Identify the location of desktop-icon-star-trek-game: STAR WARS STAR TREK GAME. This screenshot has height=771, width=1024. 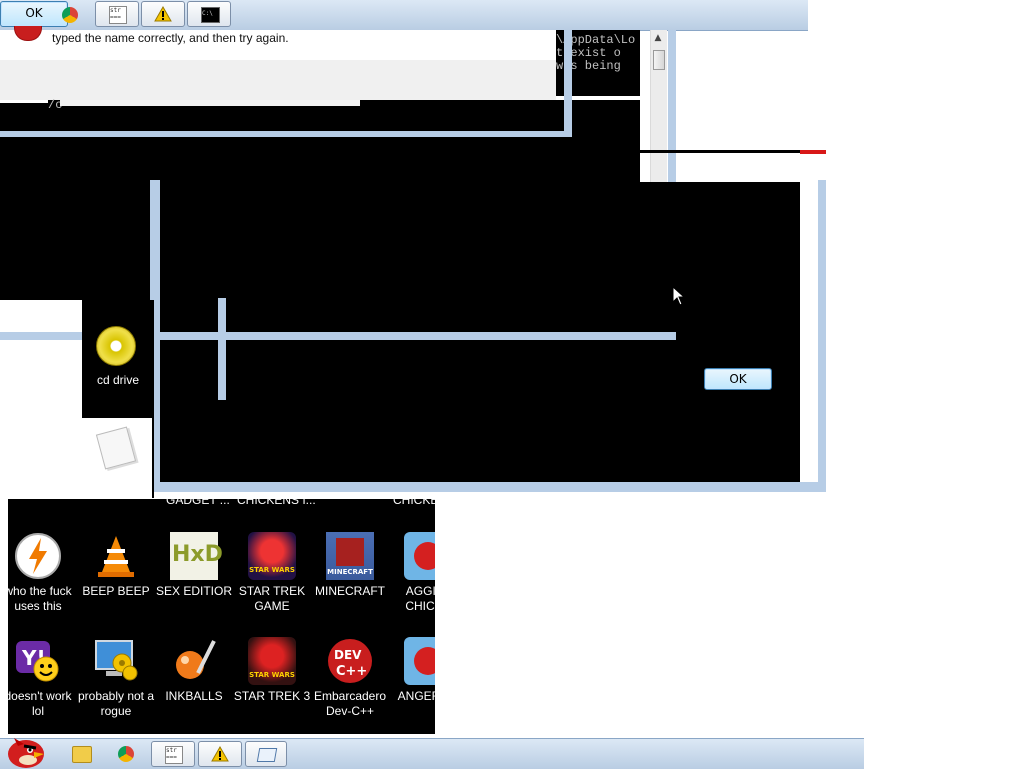
(272, 573).